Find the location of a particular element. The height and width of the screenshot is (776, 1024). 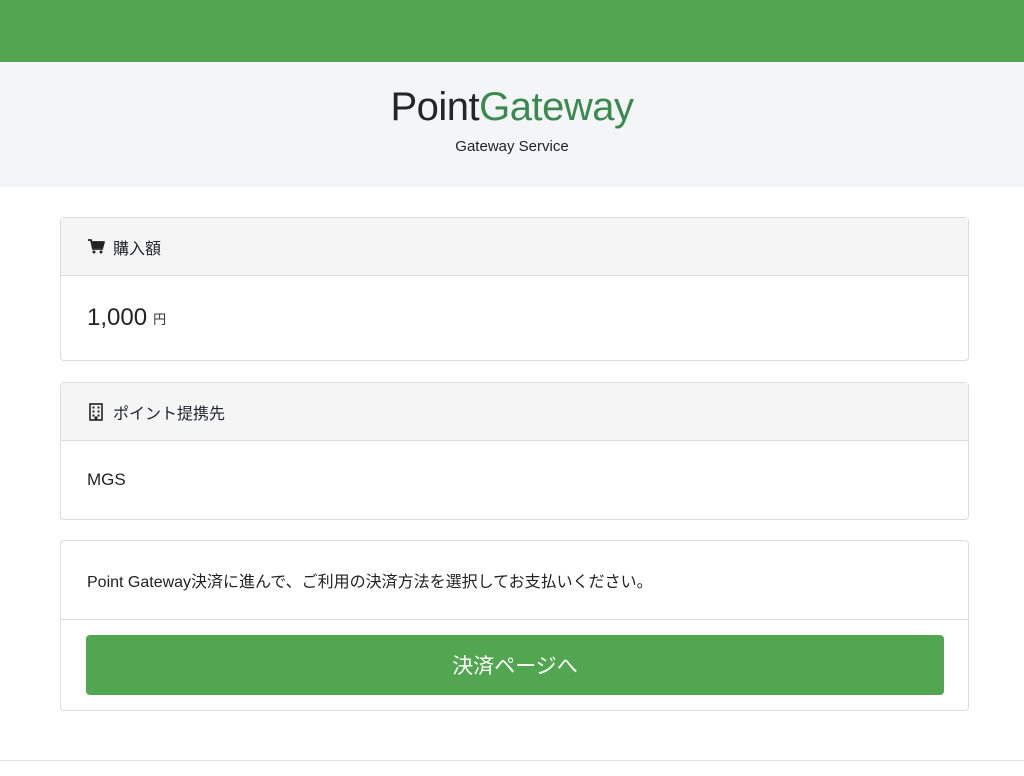

point-partner-header: ポイント提携先 is located at coordinates (514, 412).